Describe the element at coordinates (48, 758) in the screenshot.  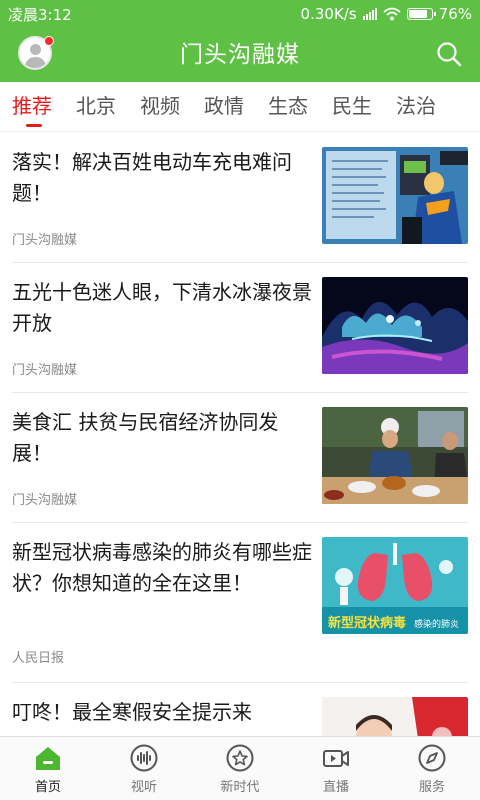
I see `home-icon` at that location.